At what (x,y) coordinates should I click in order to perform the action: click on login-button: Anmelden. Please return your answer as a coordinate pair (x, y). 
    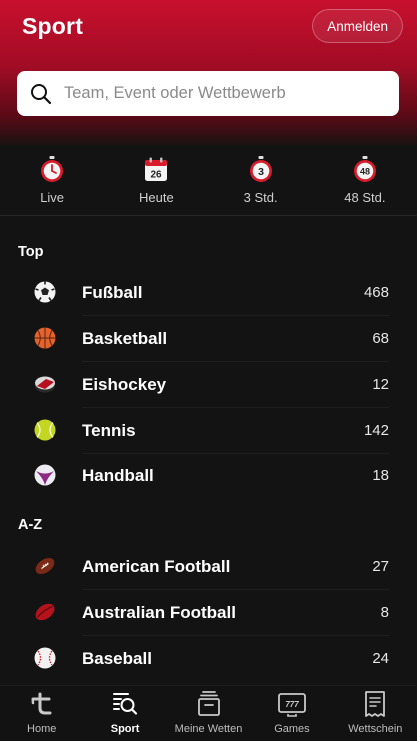
    Looking at the image, I should click on (357, 26).